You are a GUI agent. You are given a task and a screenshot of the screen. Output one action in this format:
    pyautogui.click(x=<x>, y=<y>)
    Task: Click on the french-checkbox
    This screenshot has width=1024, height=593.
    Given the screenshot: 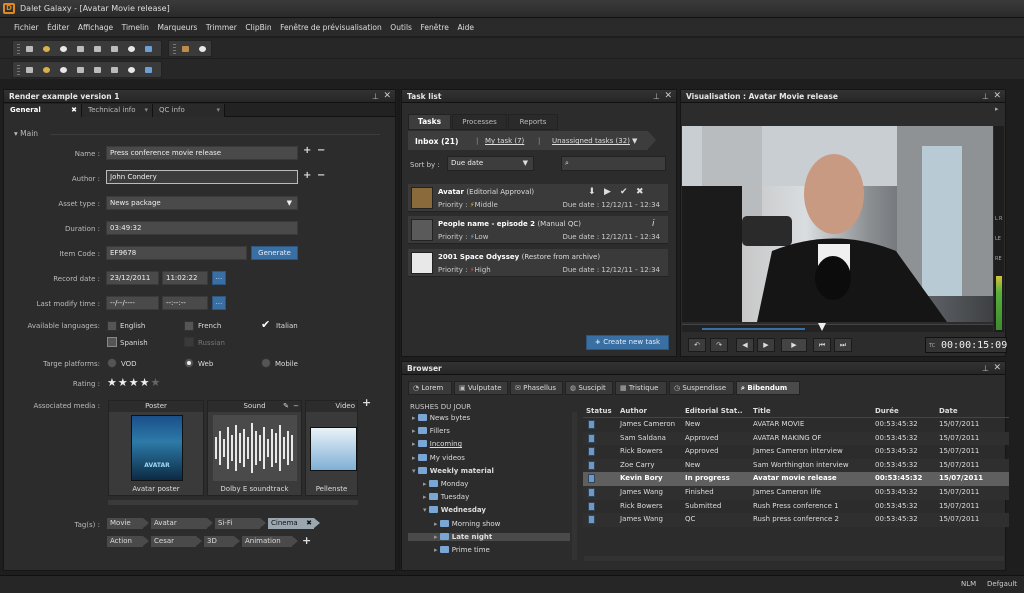 What is the action you would take?
    pyautogui.click(x=189, y=326)
    